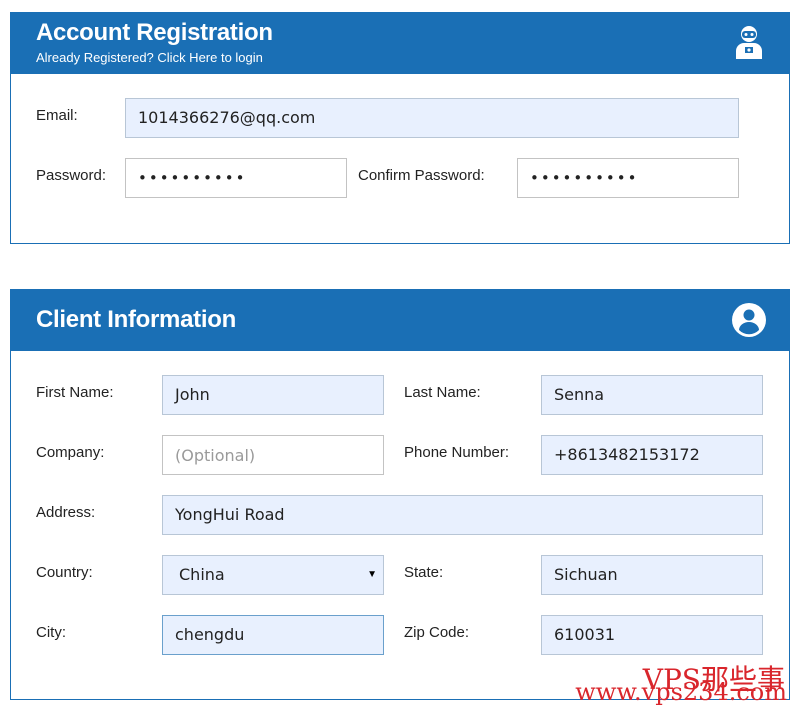 This screenshot has height=710, width=797. Describe the element at coordinates (66, 512) in the screenshot. I see `address-label: Address:` at that location.